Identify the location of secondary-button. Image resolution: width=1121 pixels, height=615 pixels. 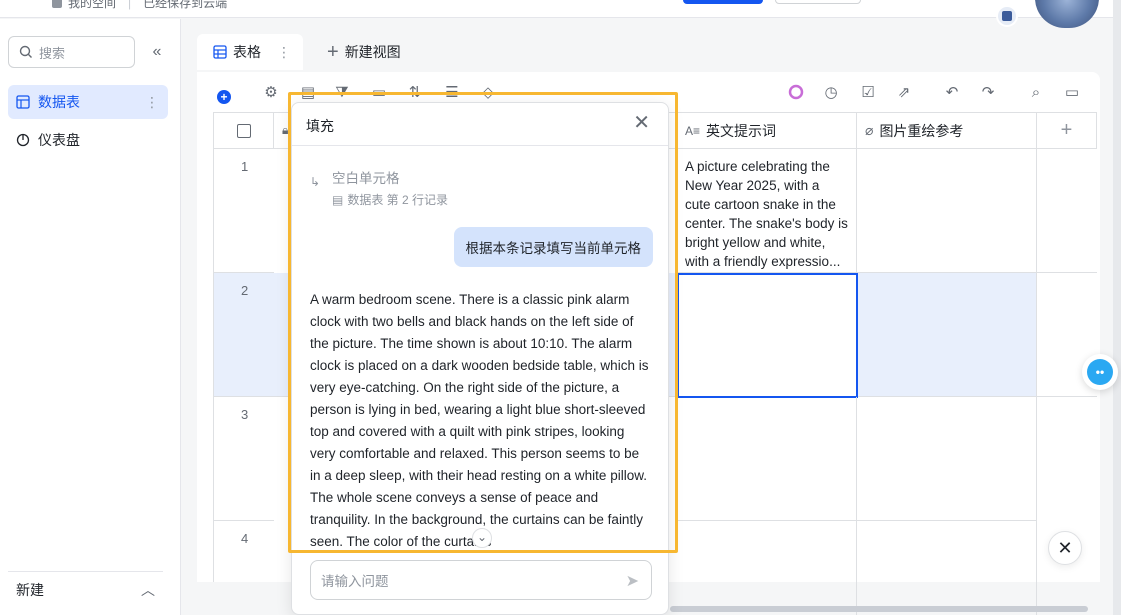
(818, 2).